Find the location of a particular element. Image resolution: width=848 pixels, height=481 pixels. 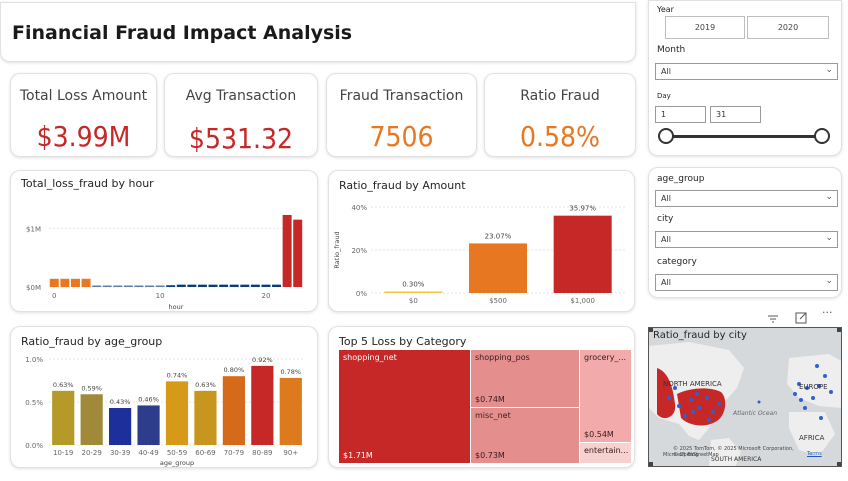

data-label: 0.43% is located at coordinates (120, 402).